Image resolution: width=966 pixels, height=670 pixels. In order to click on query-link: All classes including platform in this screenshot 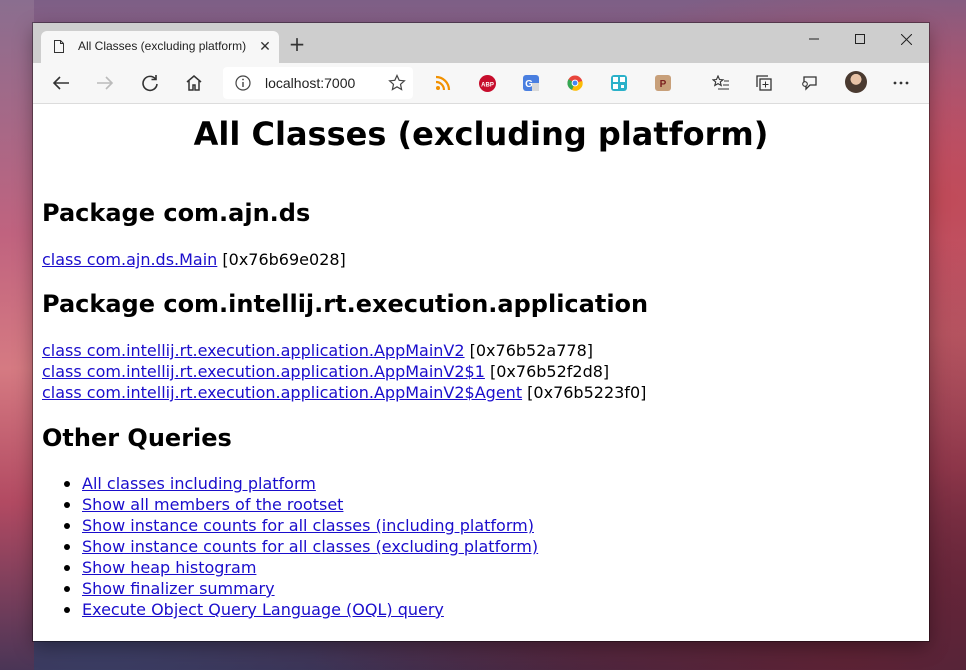, I will do `click(199, 483)`.